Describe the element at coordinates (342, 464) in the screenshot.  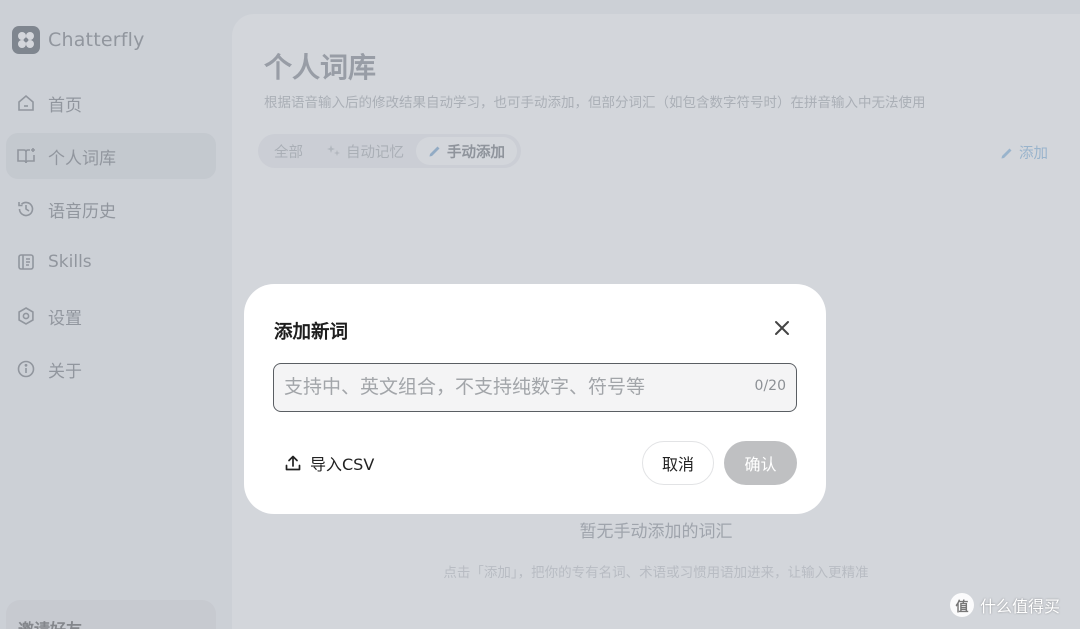
I see `import-csv-label: 导入CSV` at that location.